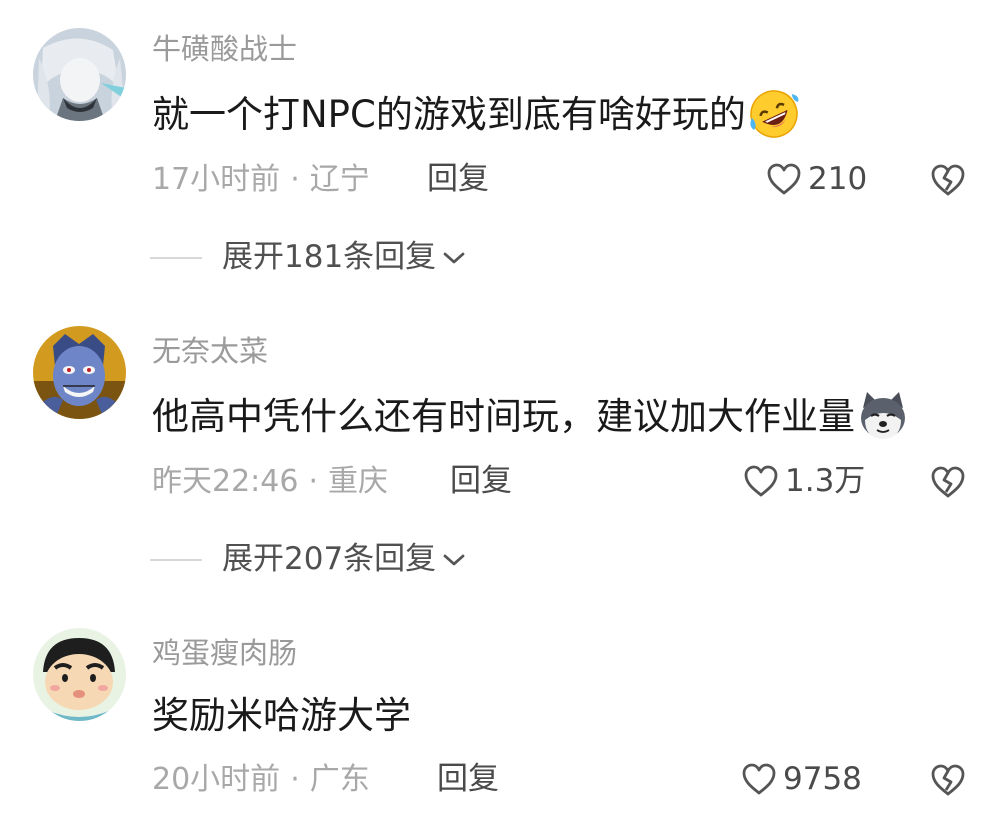 Image resolution: width=1000 pixels, height=816 pixels. I want to click on comment-meta: 20小时前 · 广东, so click(261, 780).